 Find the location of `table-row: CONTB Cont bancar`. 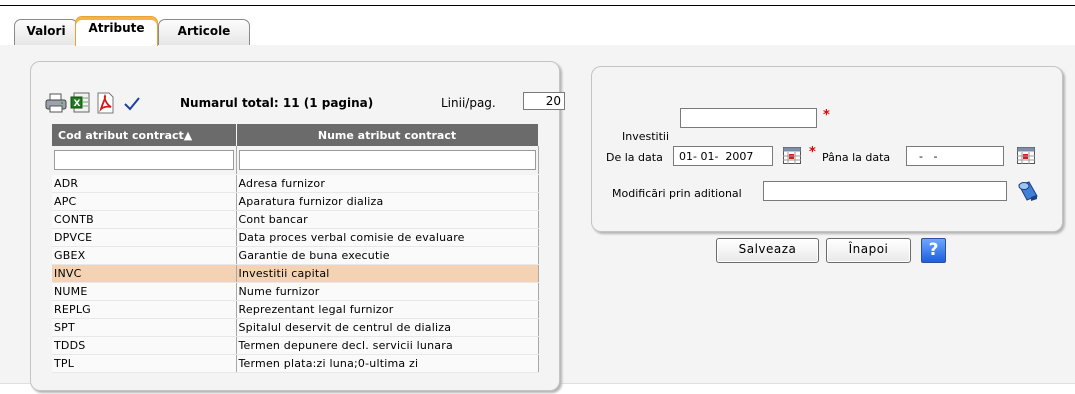

table-row: CONTB Cont bancar is located at coordinates (295, 219).